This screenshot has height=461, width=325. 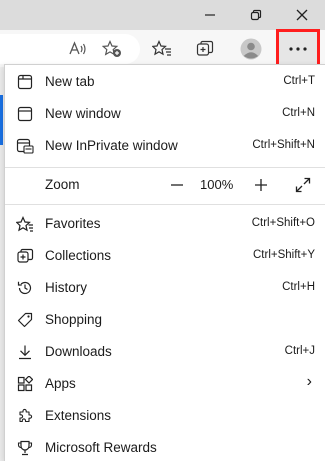 I want to click on zoom-out-button, so click(x=177, y=185).